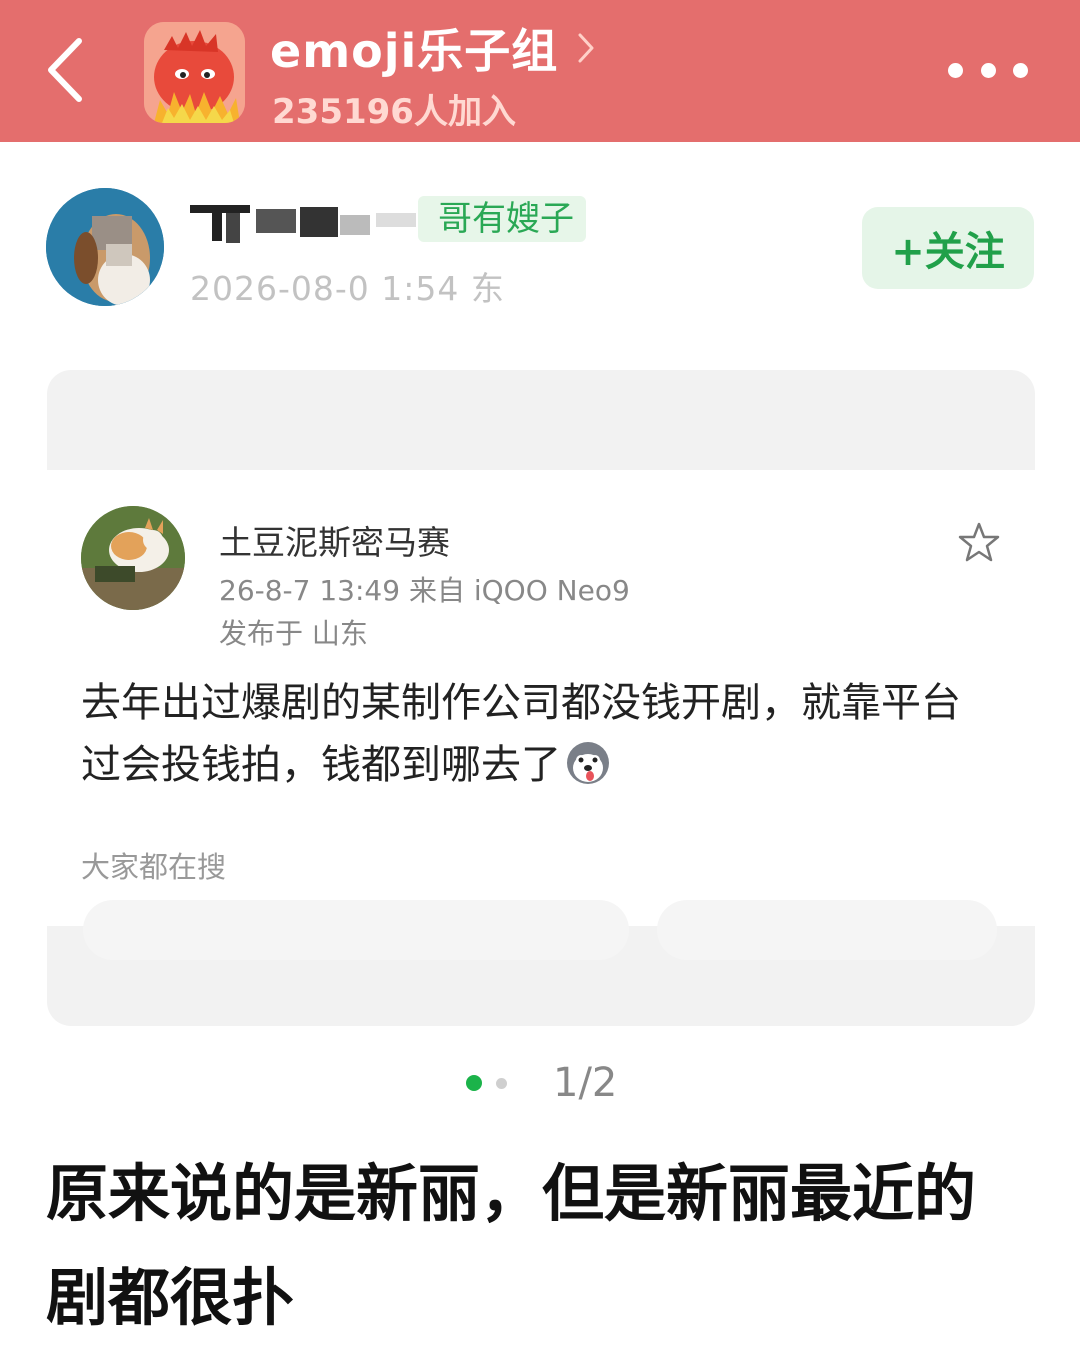 The width and height of the screenshot is (1080, 1368). Describe the element at coordinates (474, 1083) in the screenshot. I see `pager-dot-active` at that location.